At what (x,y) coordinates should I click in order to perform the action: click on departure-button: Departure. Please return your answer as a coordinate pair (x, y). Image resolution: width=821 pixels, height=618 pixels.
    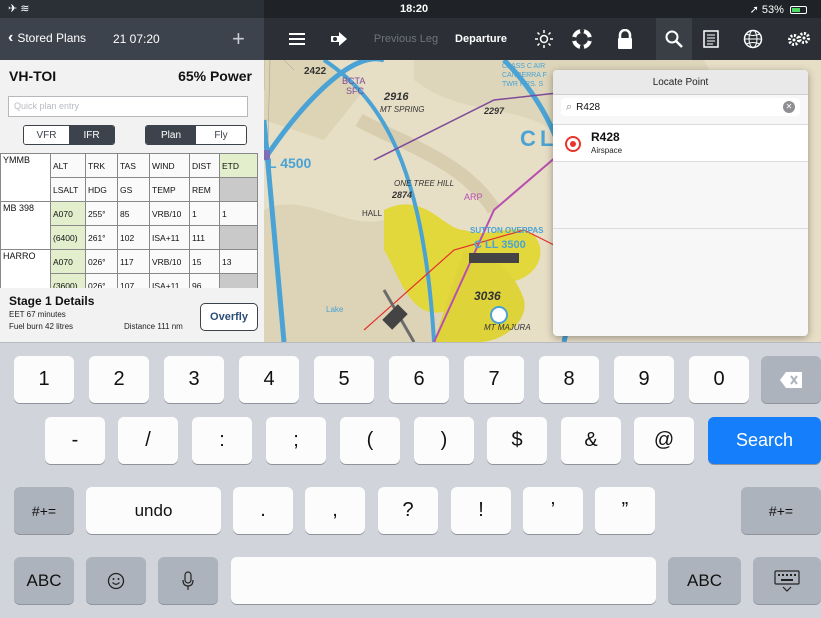
    Looking at the image, I should click on (481, 39).